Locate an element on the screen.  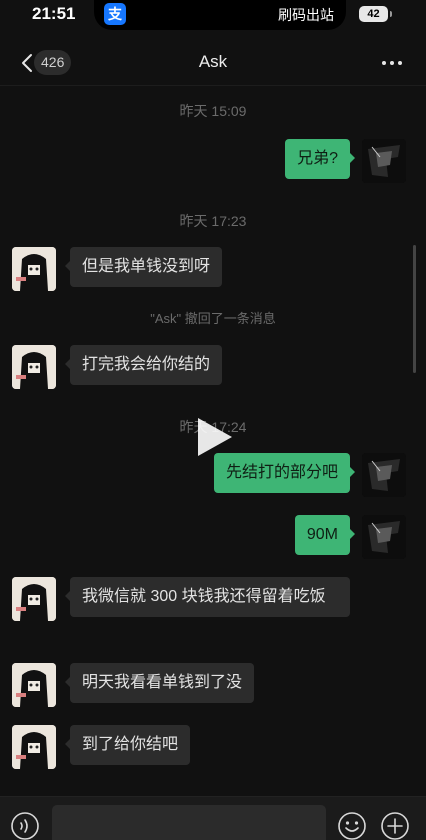
status-bar: 21:51 支 刷码出站 42 is located at coordinates (213, 17).